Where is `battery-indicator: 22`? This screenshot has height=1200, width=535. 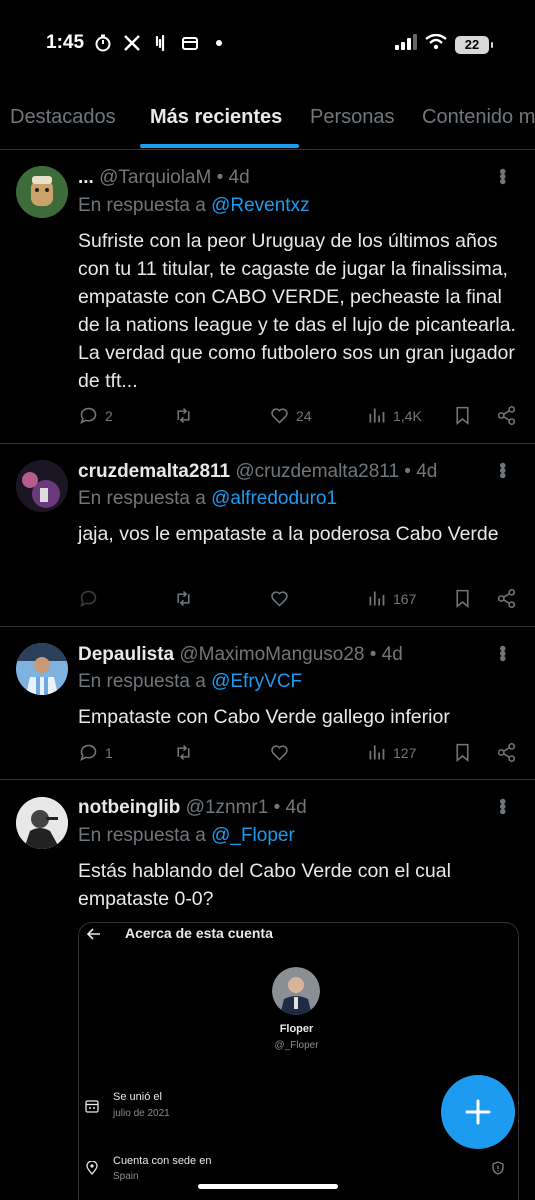 battery-indicator: 22 is located at coordinates (474, 44).